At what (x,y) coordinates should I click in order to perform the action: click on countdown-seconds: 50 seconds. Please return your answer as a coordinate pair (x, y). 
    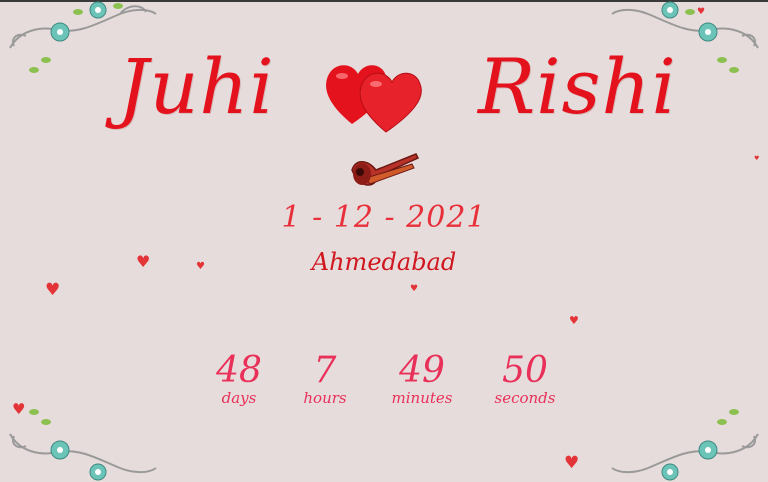
    Looking at the image, I should click on (525, 378).